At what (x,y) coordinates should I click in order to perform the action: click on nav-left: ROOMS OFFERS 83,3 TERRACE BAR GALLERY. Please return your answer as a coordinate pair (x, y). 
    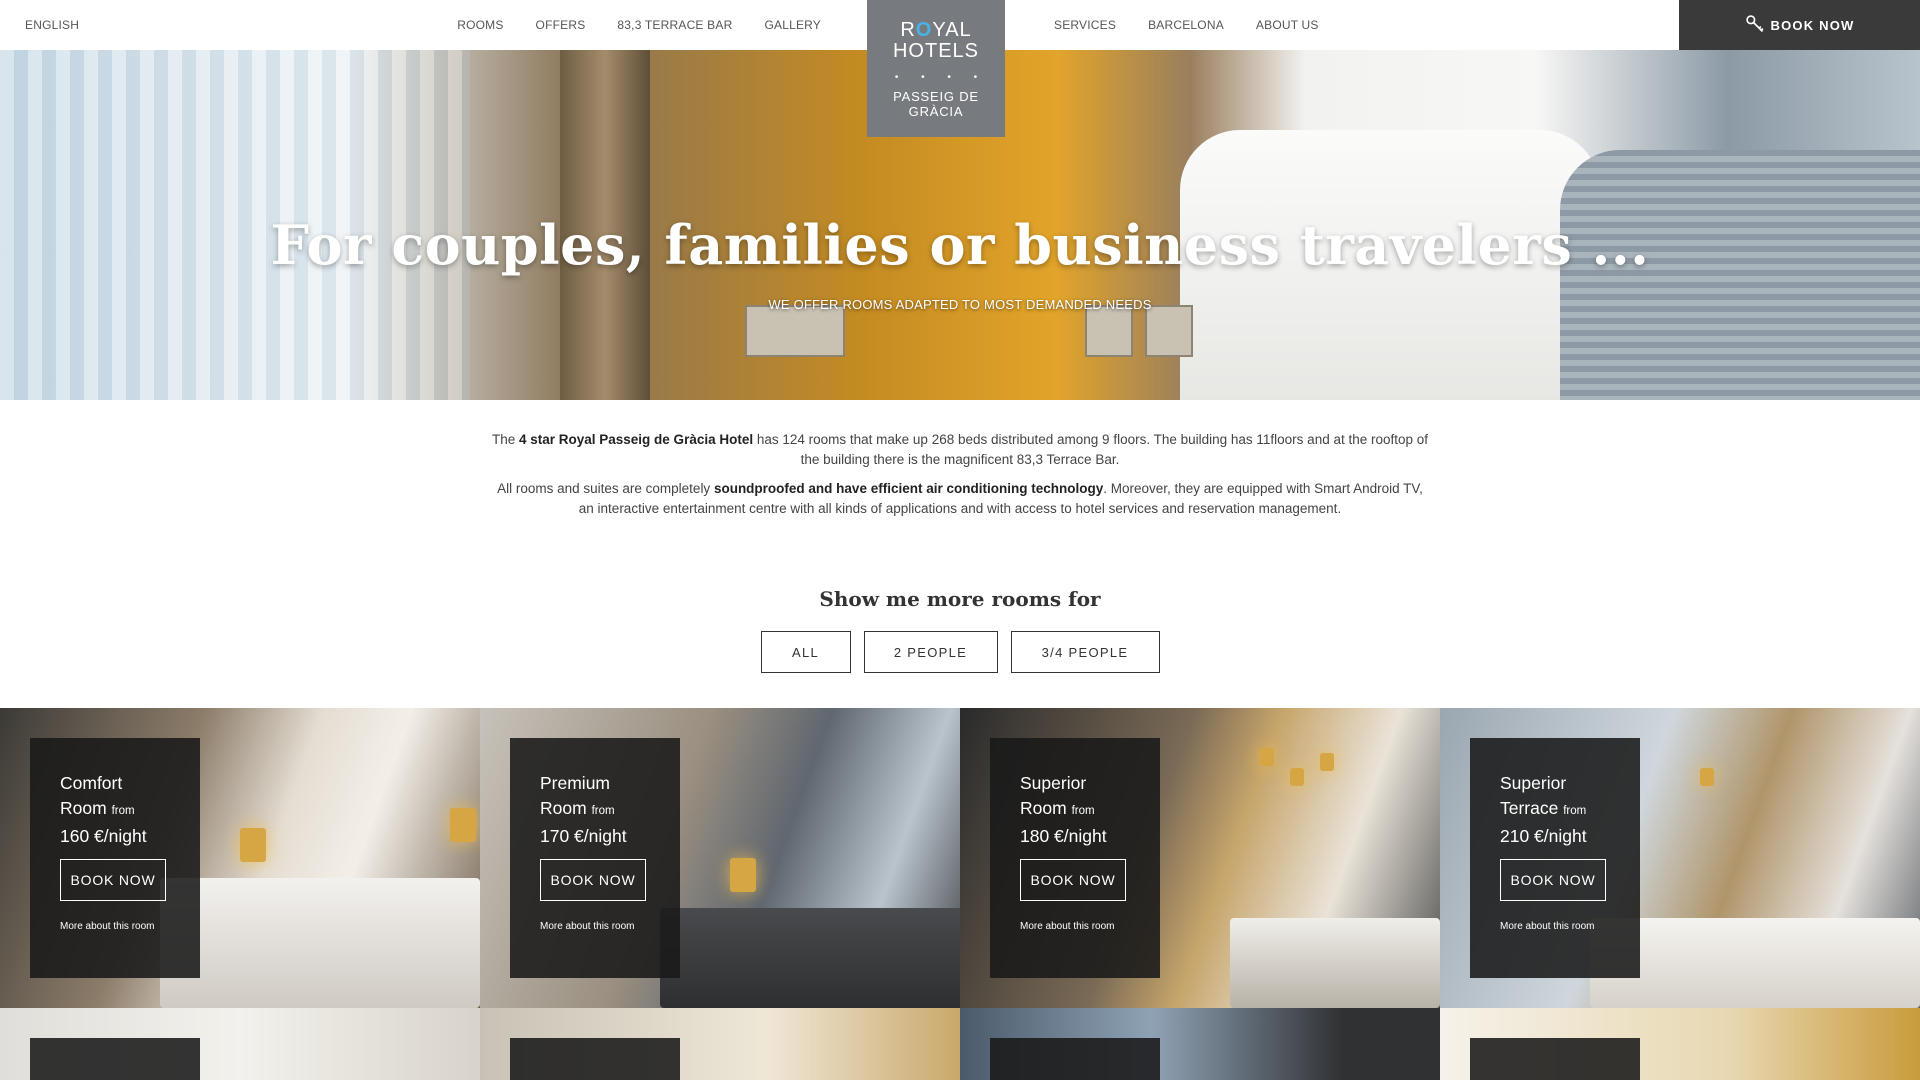
    Looking at the image, I should click on (639, 25).